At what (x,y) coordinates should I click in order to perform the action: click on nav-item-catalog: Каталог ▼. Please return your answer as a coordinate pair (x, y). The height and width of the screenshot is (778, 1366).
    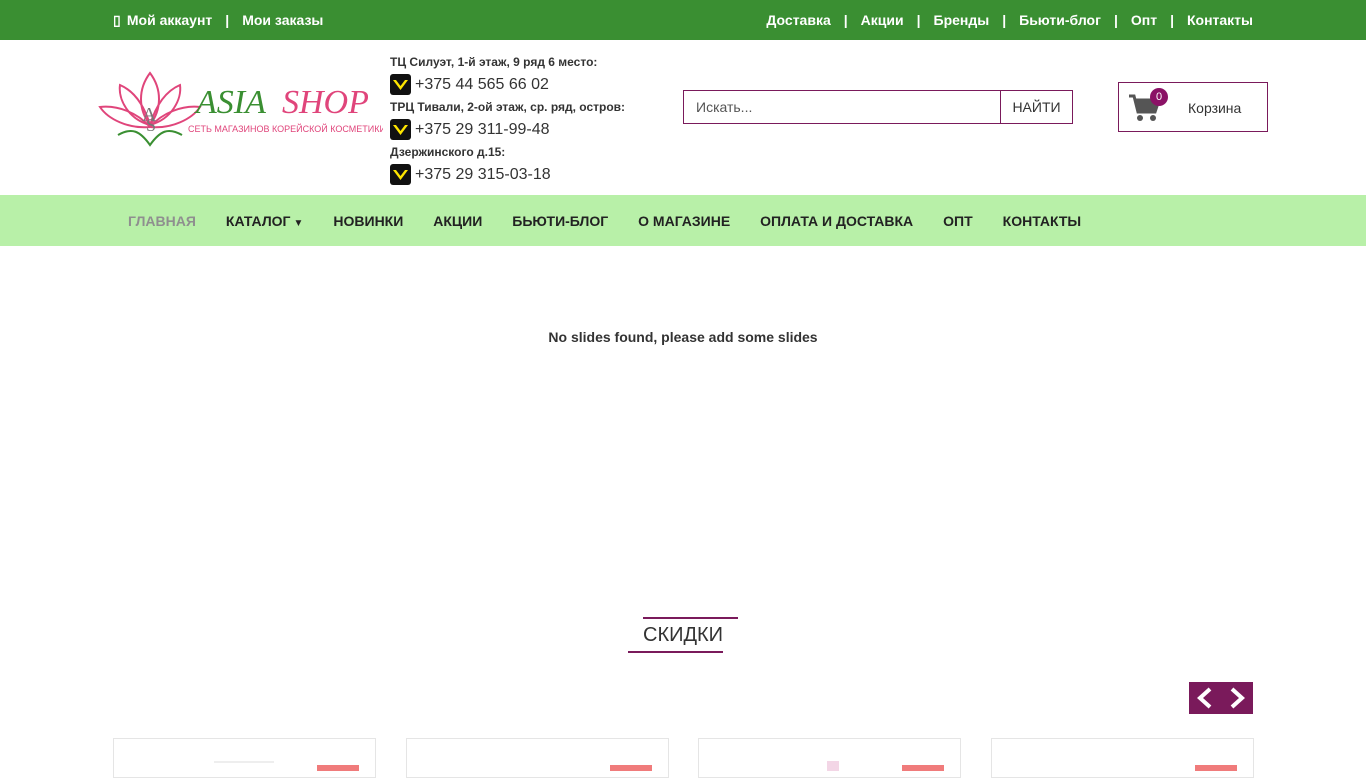
    Looking at the image, I should click on (264, 221).